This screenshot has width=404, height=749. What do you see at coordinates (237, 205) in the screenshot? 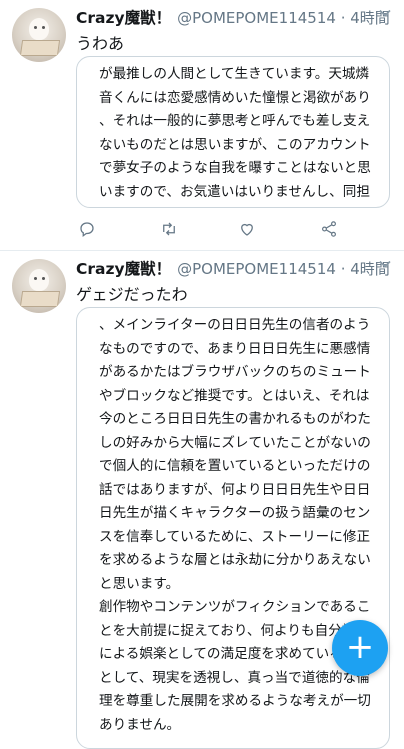
I see `quote-line: 拒否などもありません。` at bounding box center [237, 205].